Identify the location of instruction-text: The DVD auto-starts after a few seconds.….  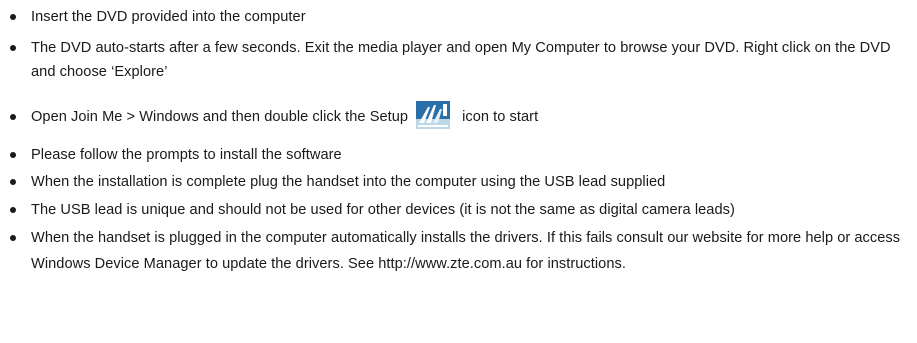
(461, 60).